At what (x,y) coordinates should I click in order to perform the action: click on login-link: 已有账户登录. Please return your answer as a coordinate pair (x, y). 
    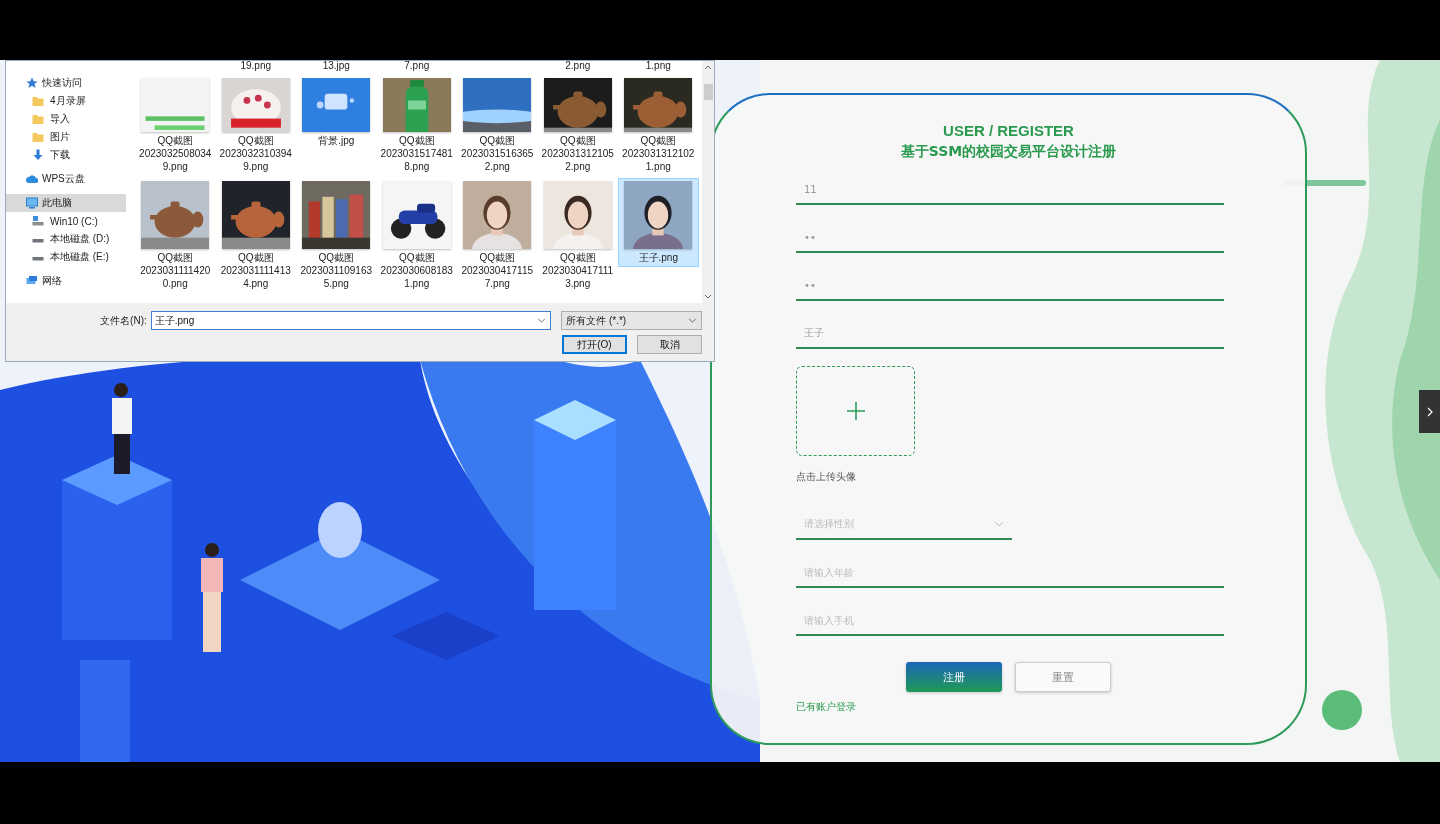
    Looking at the image, I should click on (826, 707).